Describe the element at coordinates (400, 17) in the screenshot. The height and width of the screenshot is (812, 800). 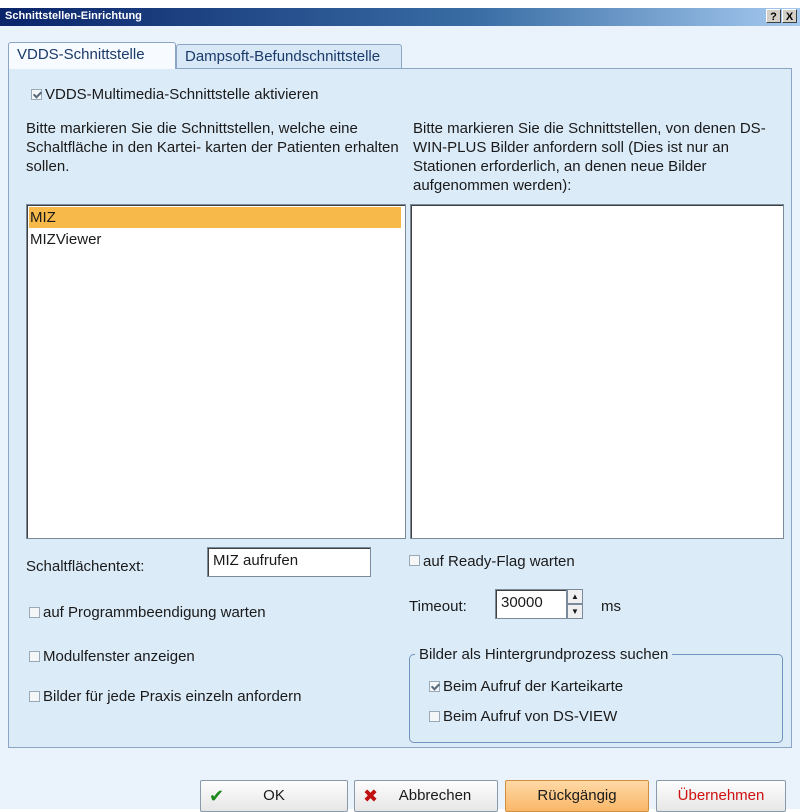
I see `title-bar: Schnittstellen-Einrichtung ? X` at that location.